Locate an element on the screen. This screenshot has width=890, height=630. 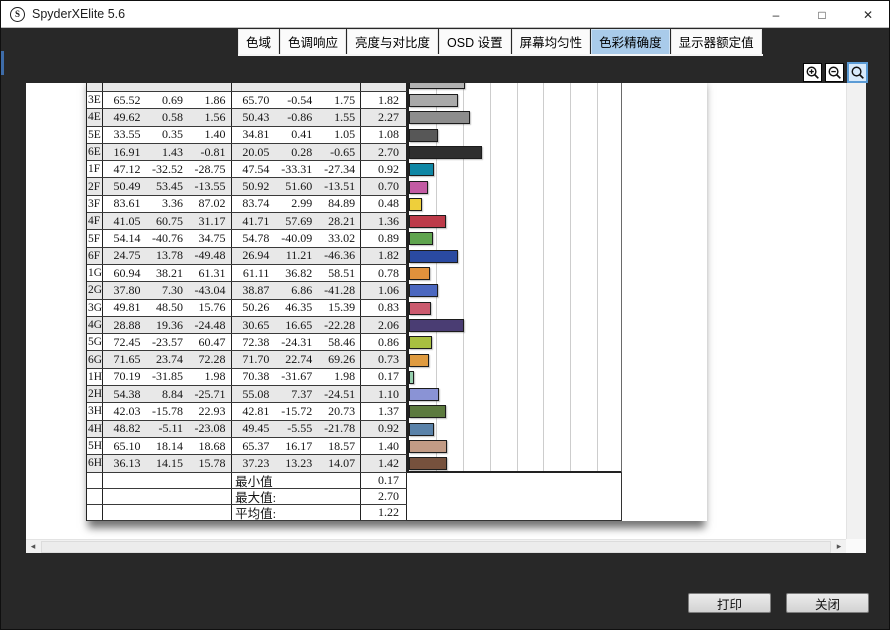
measured-value: 1.98 is located at coordinates (345, 376).